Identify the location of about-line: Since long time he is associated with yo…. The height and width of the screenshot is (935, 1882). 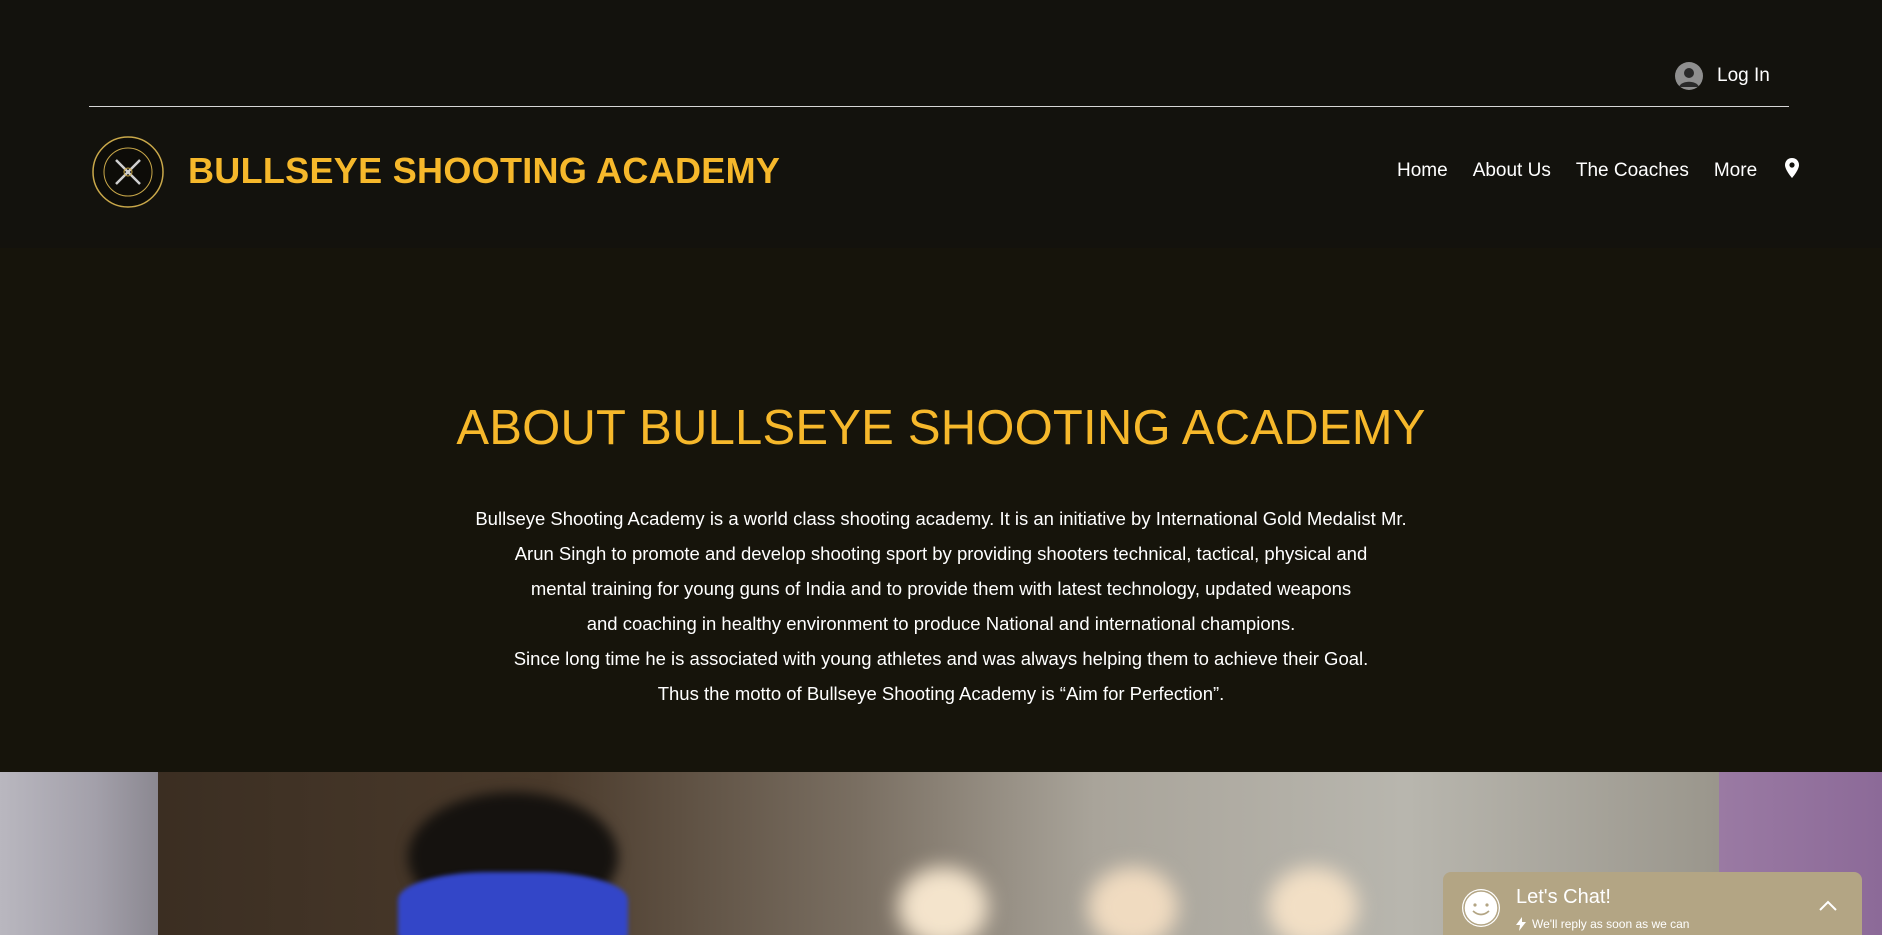
(941, 658).